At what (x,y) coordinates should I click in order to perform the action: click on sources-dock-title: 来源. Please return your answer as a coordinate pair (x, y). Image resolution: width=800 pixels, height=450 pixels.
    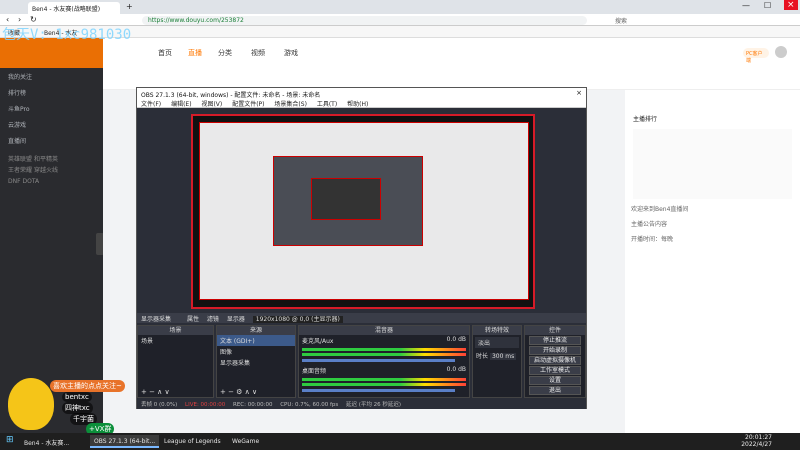
    Looking at the image, I should click on (256, 330).